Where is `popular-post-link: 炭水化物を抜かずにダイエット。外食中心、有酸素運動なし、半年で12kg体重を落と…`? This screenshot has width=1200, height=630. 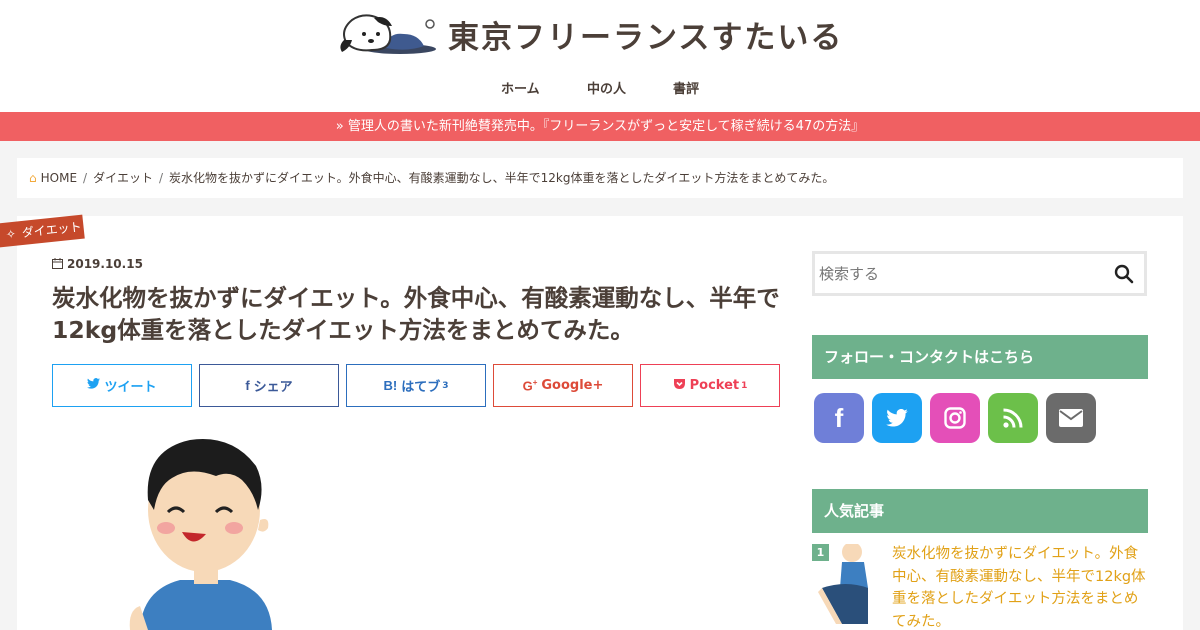 popular-post-link: 炭水化物を抜かずにダイエット。外食中心、有酸素運動なし、半年で12kg体重を落と… is located at coordinates (1021, 586).